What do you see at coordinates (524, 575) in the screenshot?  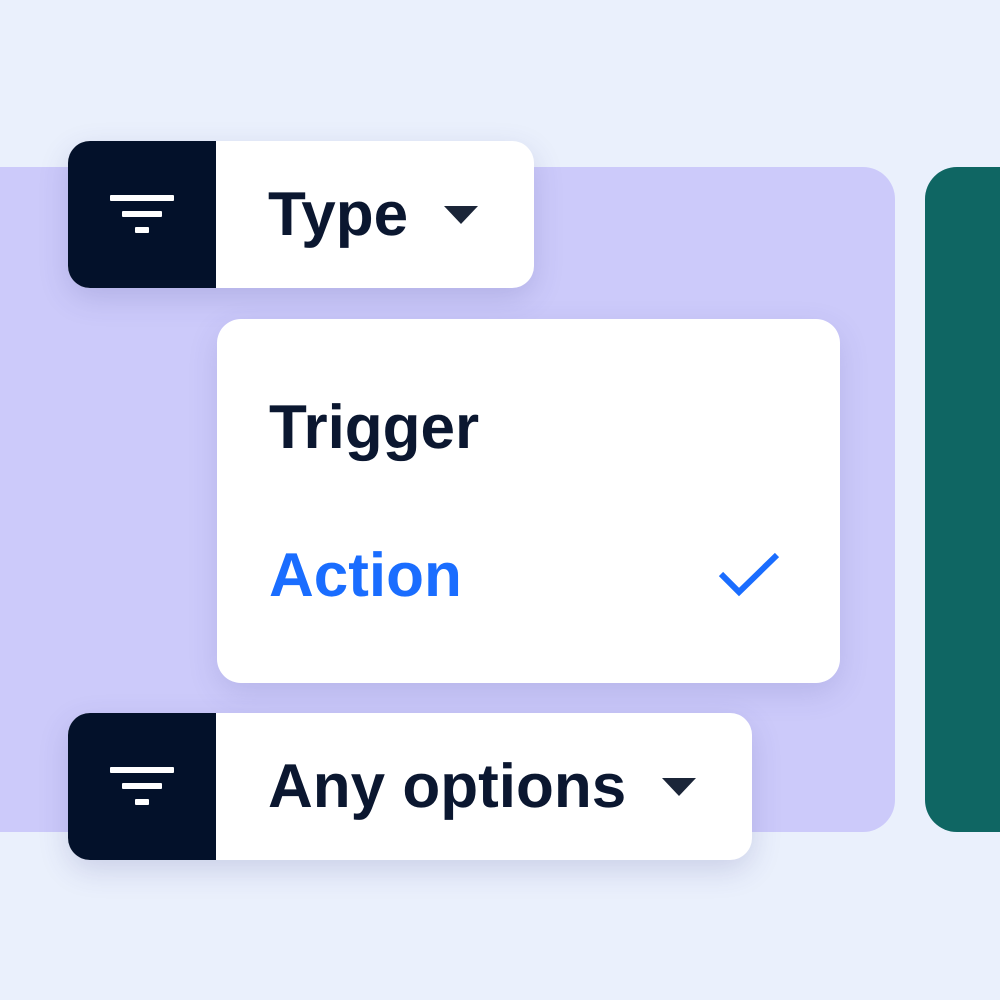 I see `menu-option: Action` at bounding box center [524, 575].